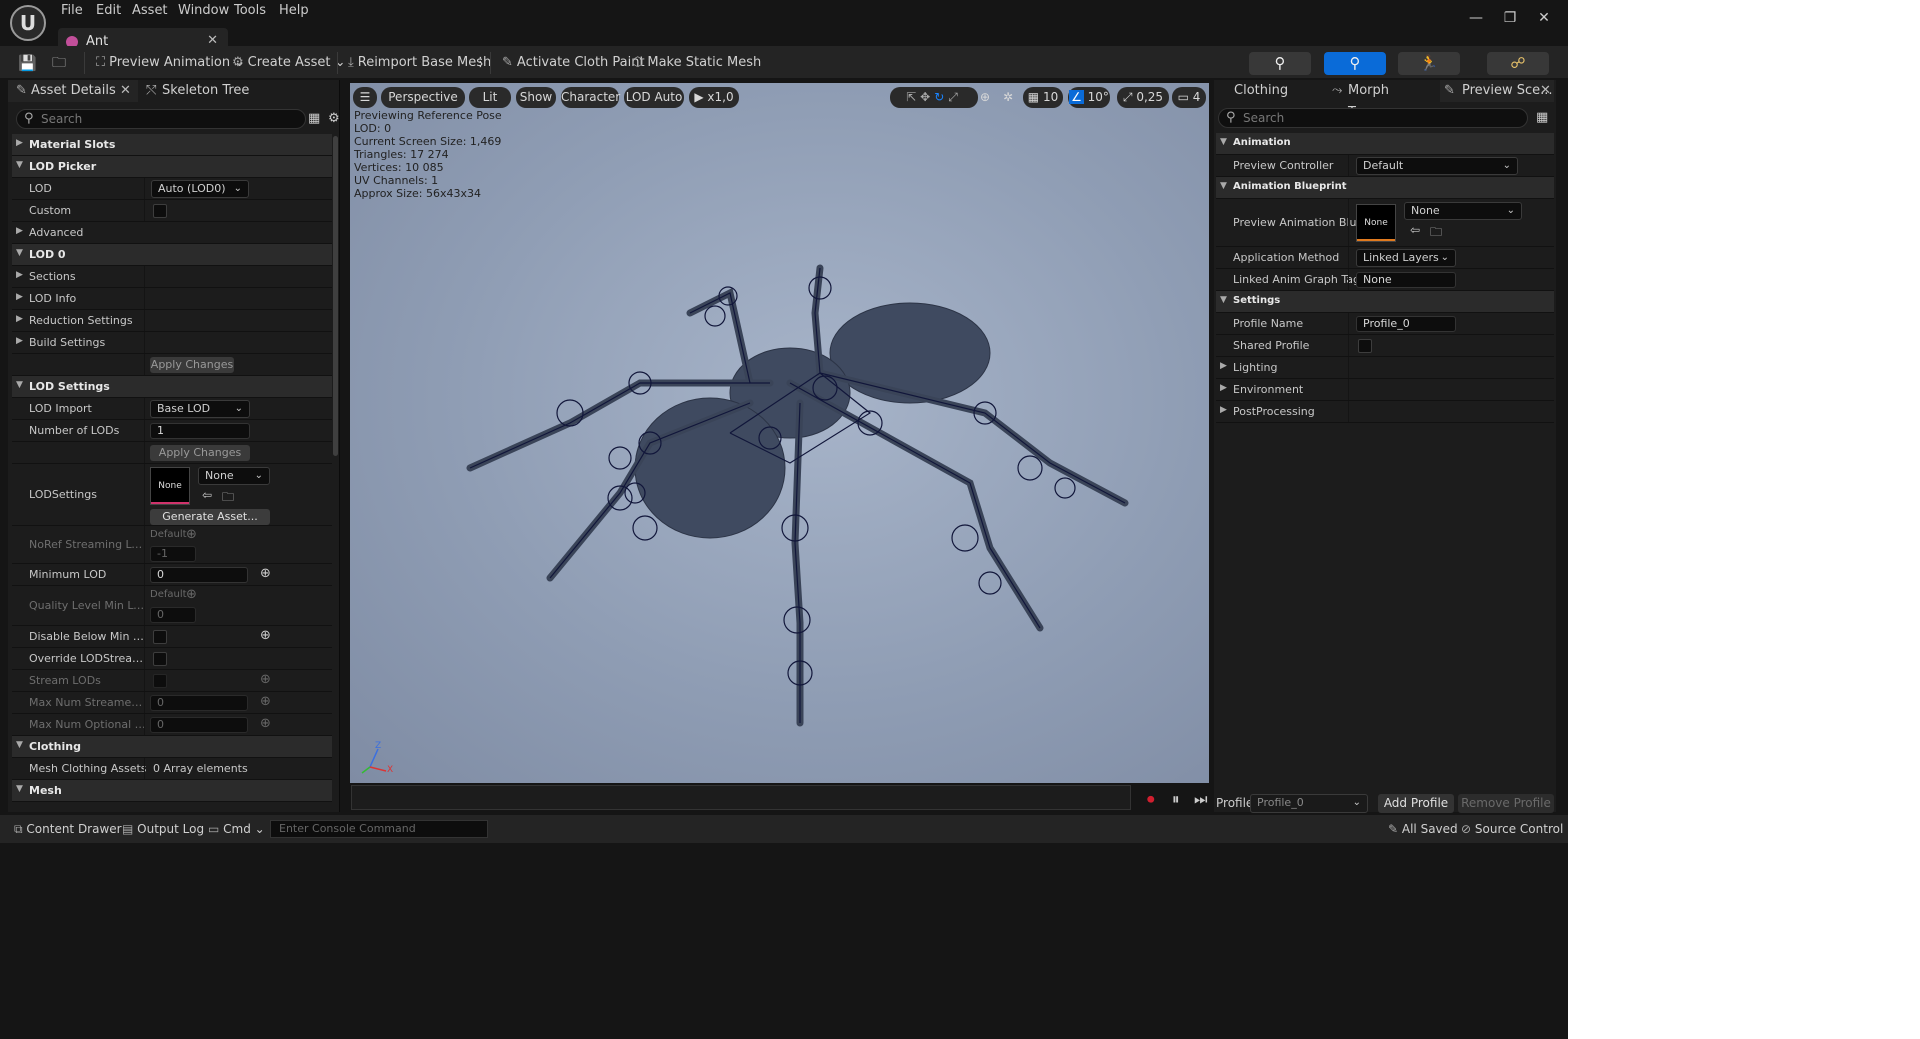  I want to click on step-forward-icon: ⏭, so click(1201, 799).